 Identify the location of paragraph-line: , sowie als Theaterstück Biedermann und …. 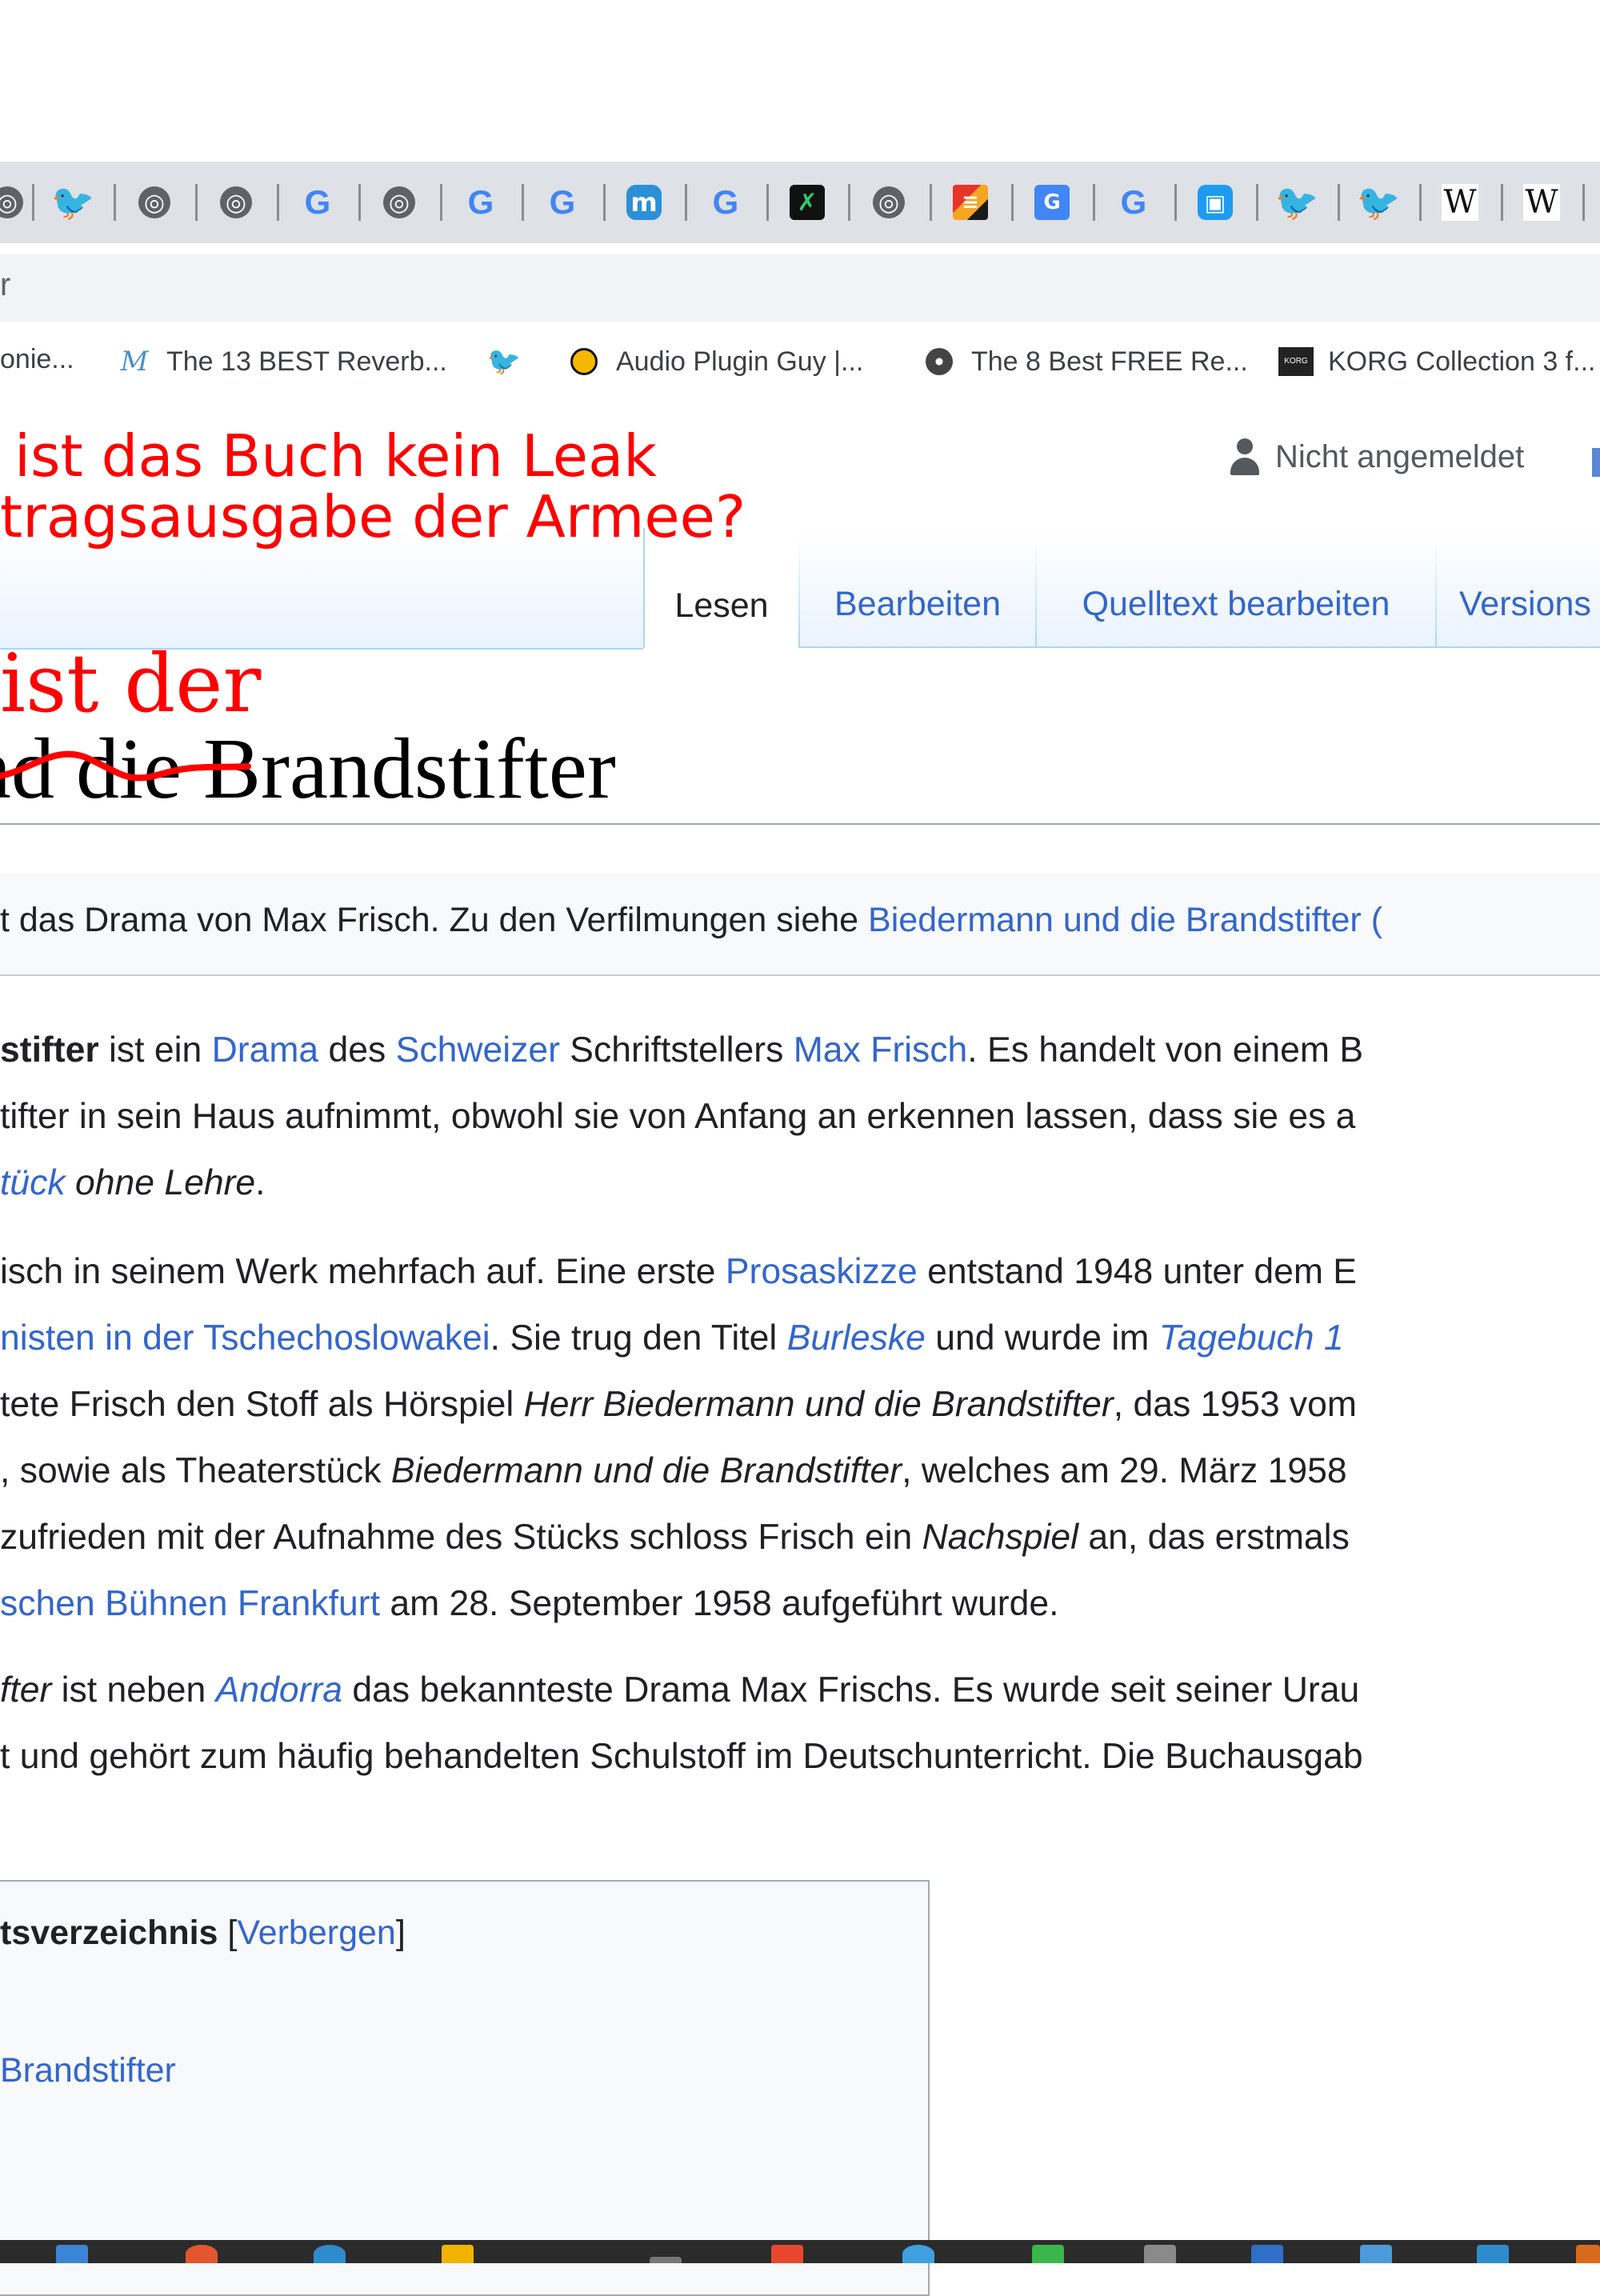
(673, 1471).